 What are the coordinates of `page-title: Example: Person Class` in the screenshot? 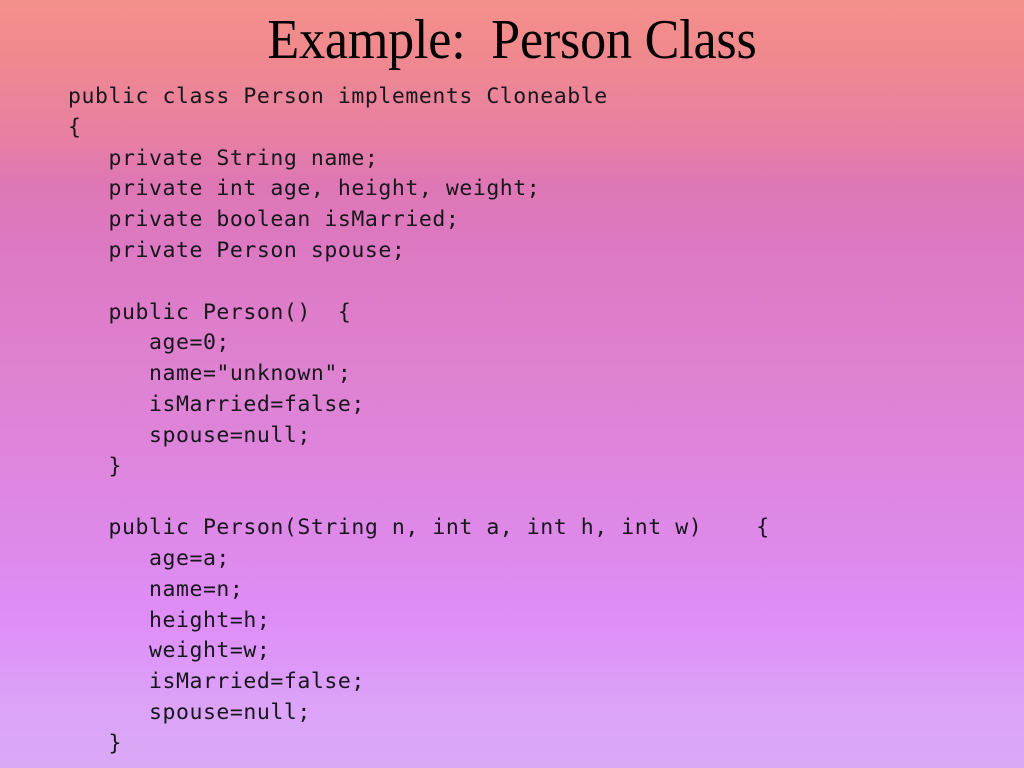 It's located at (512, 40).